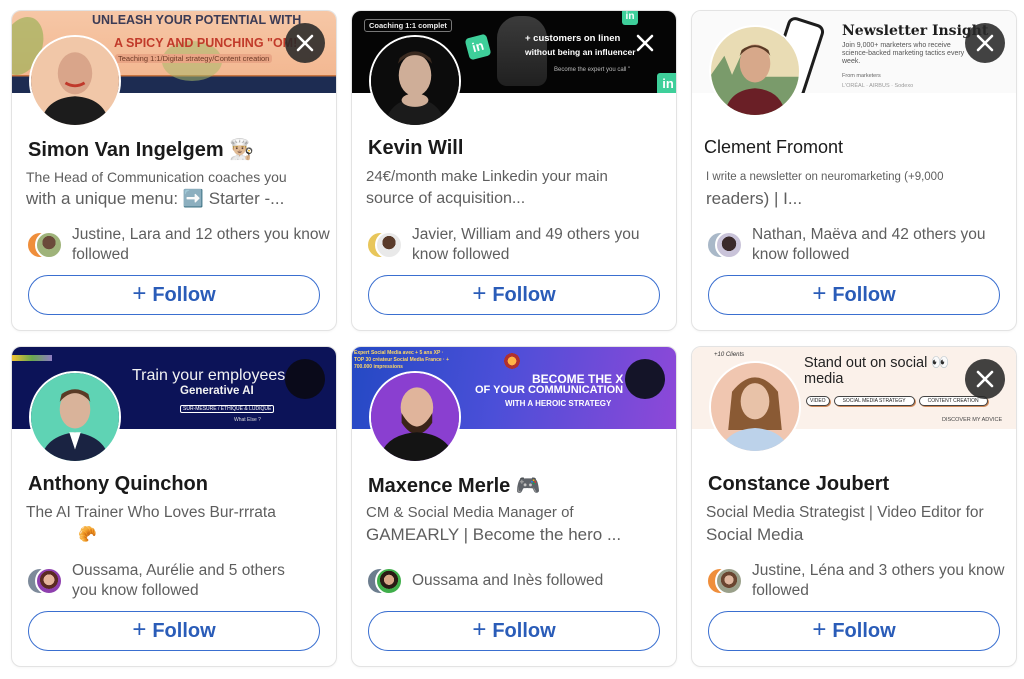 The height and width of the screenshot is (679, 1024). What do you see at coordinates (87, 534) in the screenshot?
I see `headline-line: 🥐` at bounding box center [87, 534].